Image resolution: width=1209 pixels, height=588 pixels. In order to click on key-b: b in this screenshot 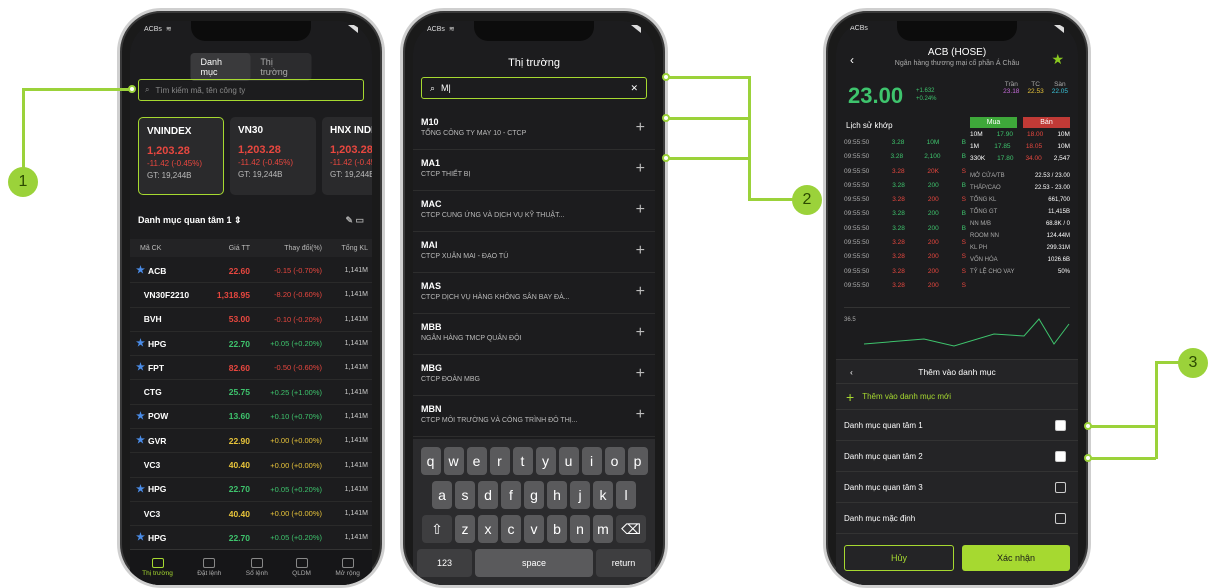, I will do `click(557, 529)`.